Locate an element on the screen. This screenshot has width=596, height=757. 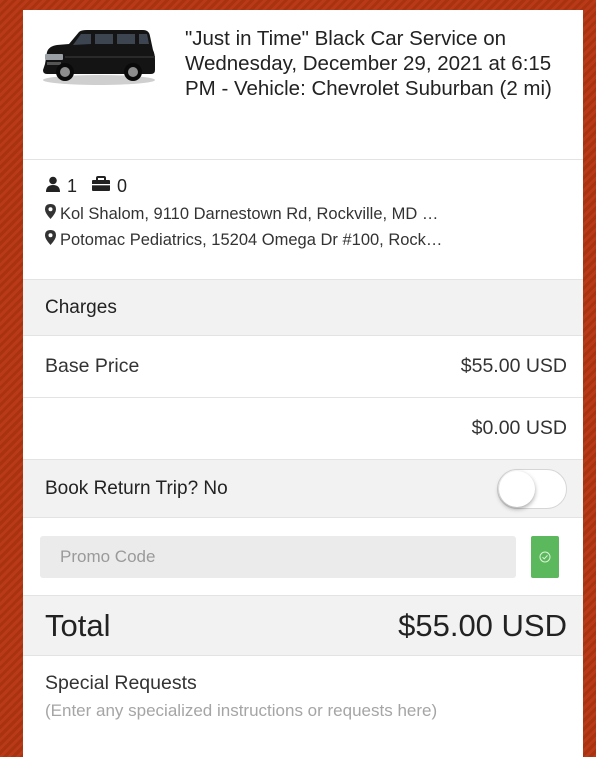
return-trip-row: Book Return Trip? No is located at coordinates (303, 489).